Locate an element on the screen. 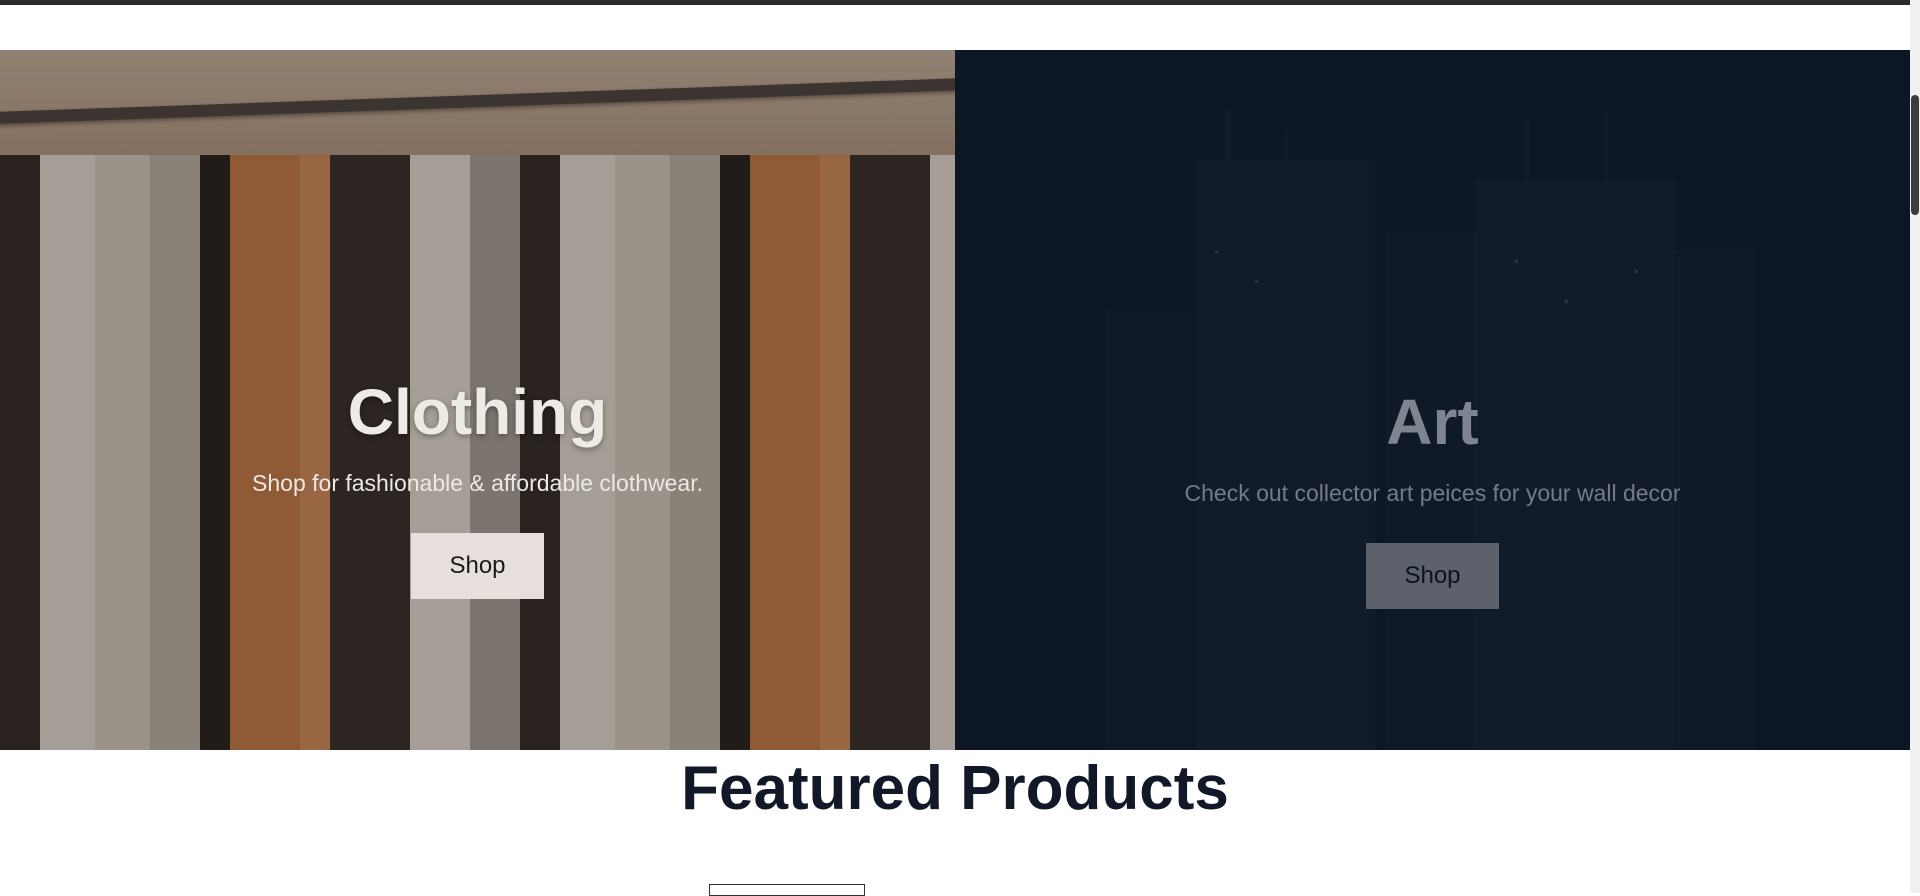  featured-product-card is located at coordinates (787, 890).